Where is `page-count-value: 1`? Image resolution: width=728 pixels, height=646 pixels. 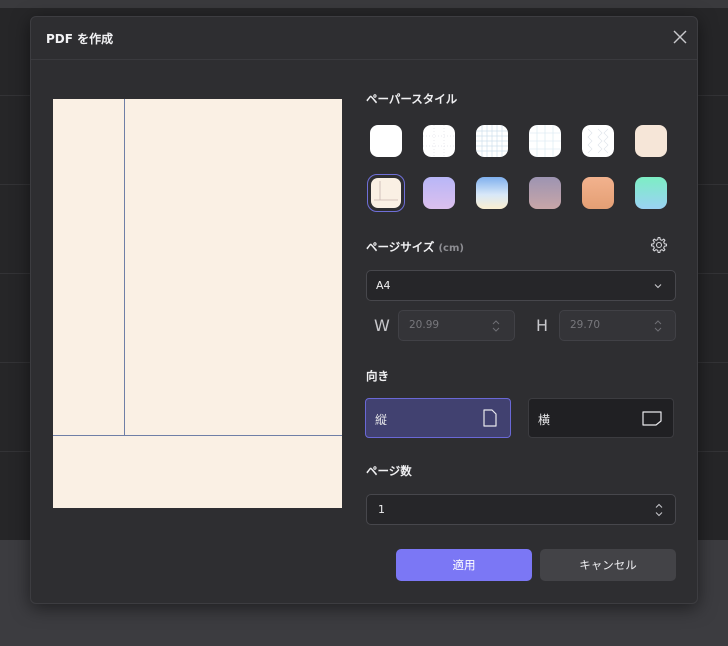 page-count-value: 1 is located at coordinates (381, 509).